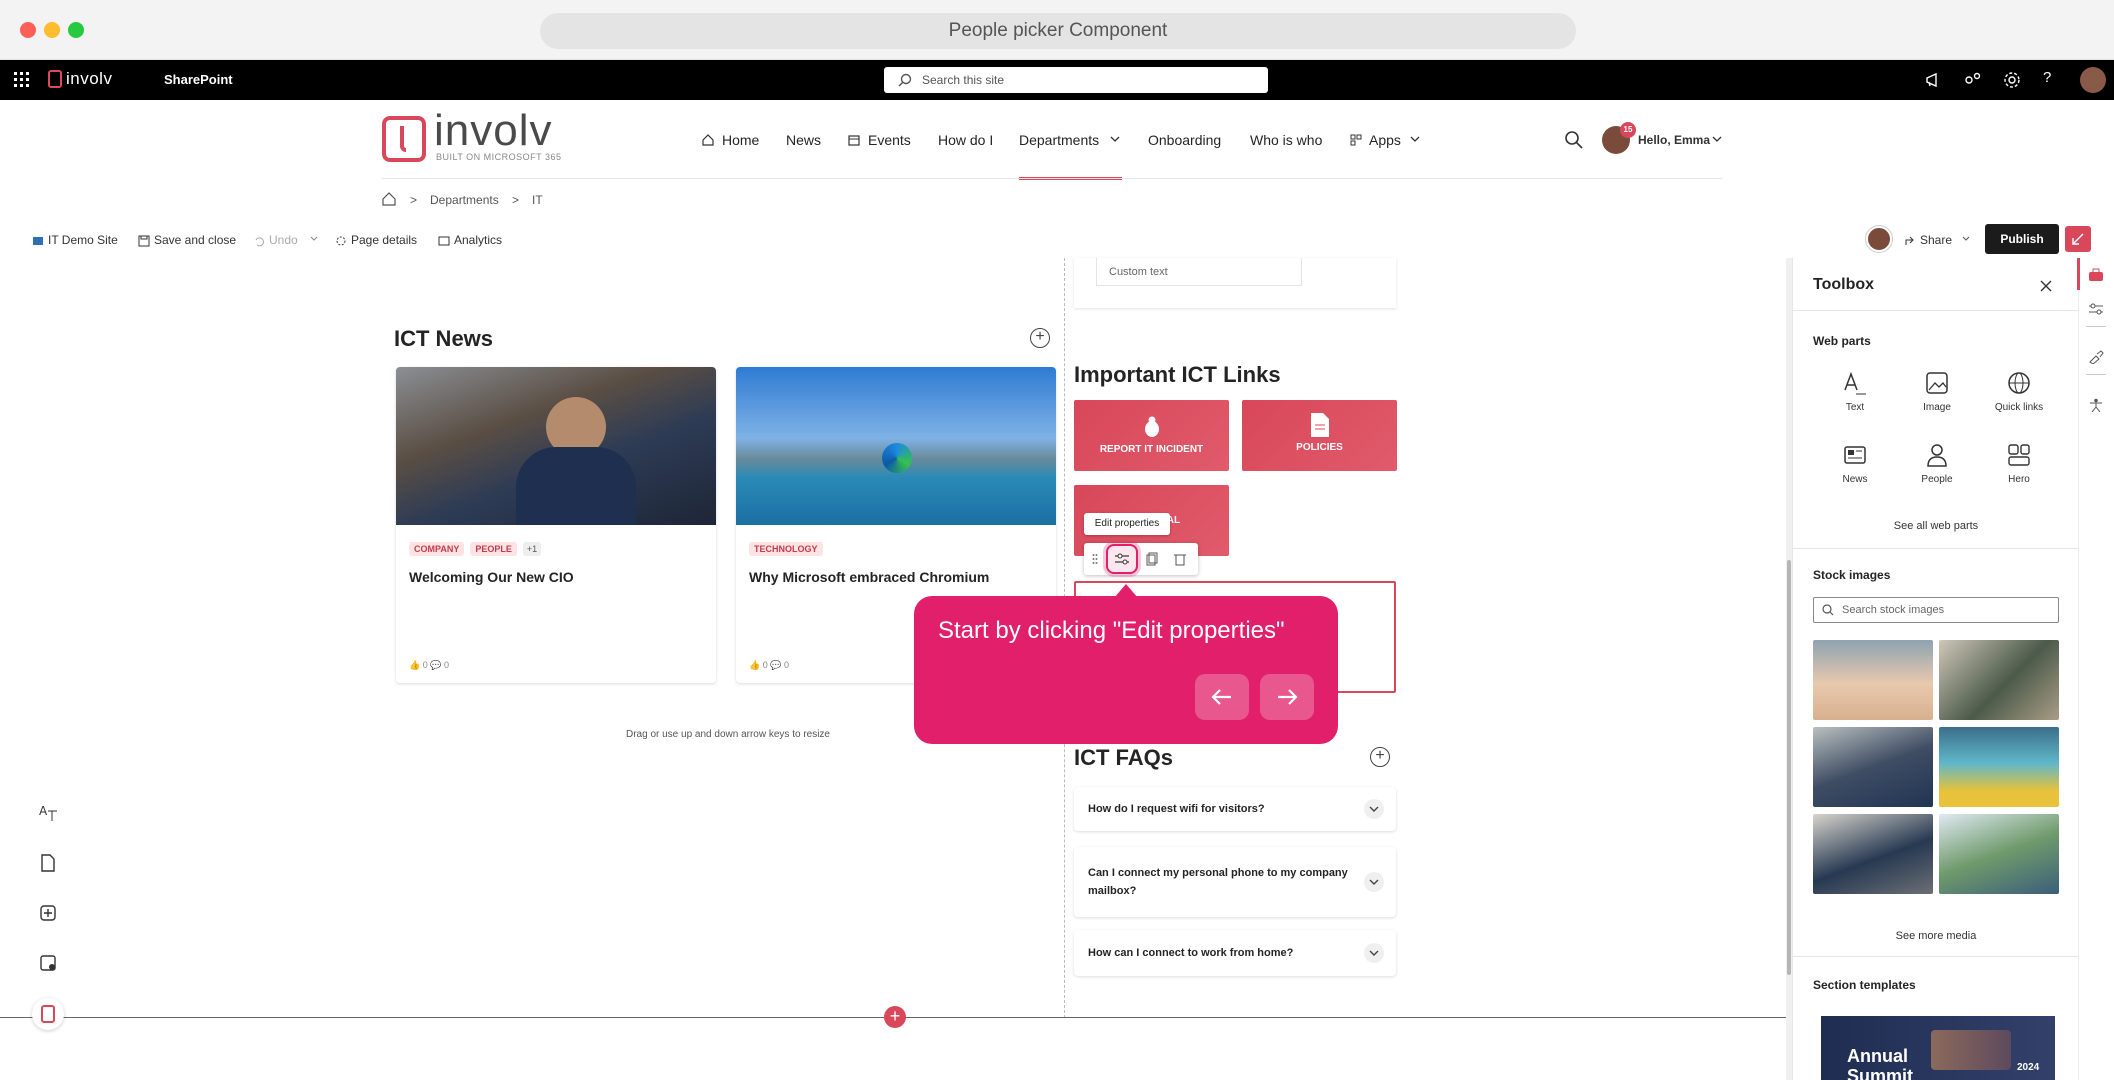  What do you see at coordinates (2046, 286) in the screenshot?
I see `close-icon` at bounding box center [2046, 286].